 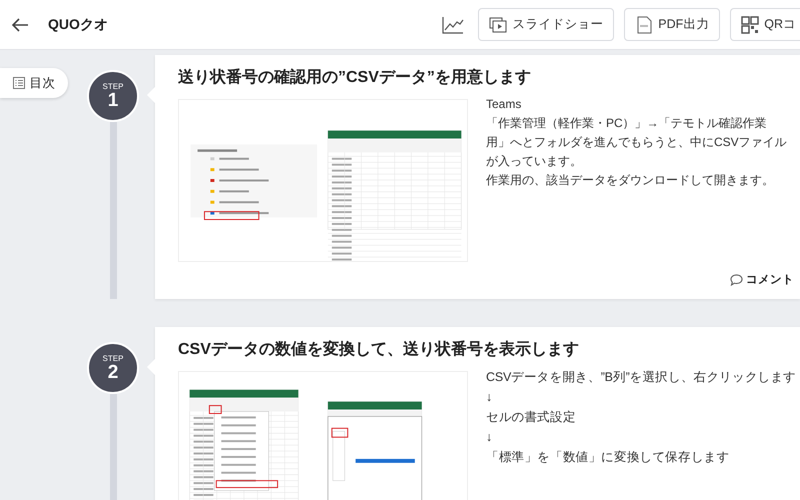 What do you see at coordinates (736, 280) in the screenshot?
I see `speech-bubble-icon` at bounding box center [736, 280].